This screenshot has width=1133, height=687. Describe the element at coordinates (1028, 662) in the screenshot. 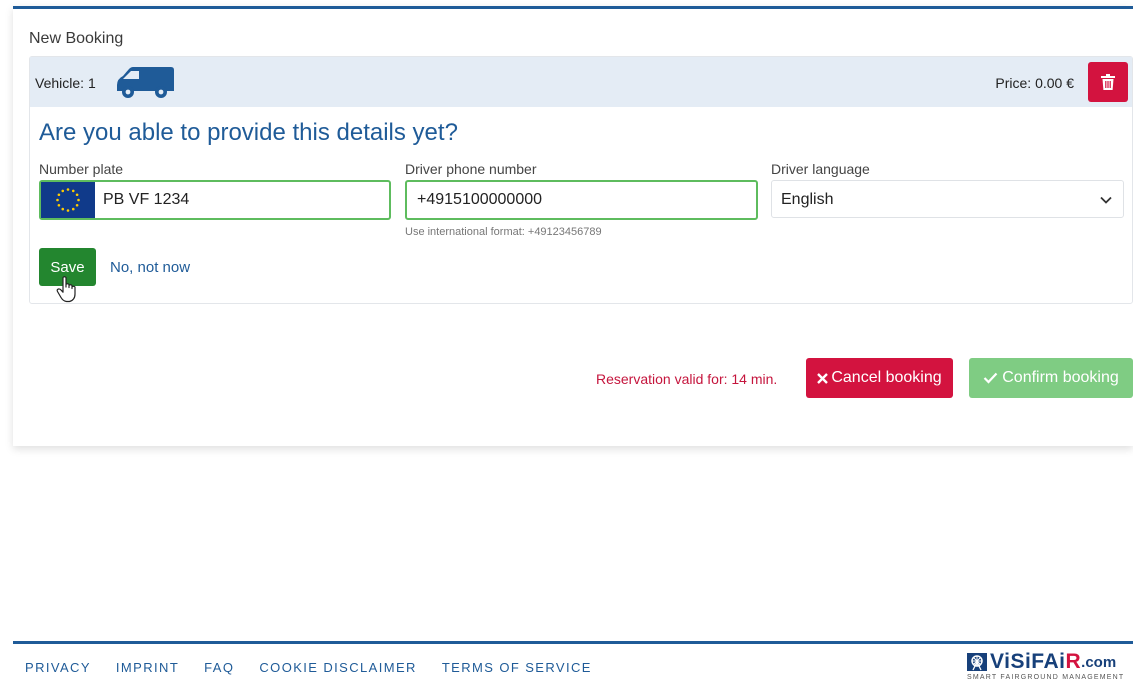

I see `logo-name-main: ViSiFAi` at that location.